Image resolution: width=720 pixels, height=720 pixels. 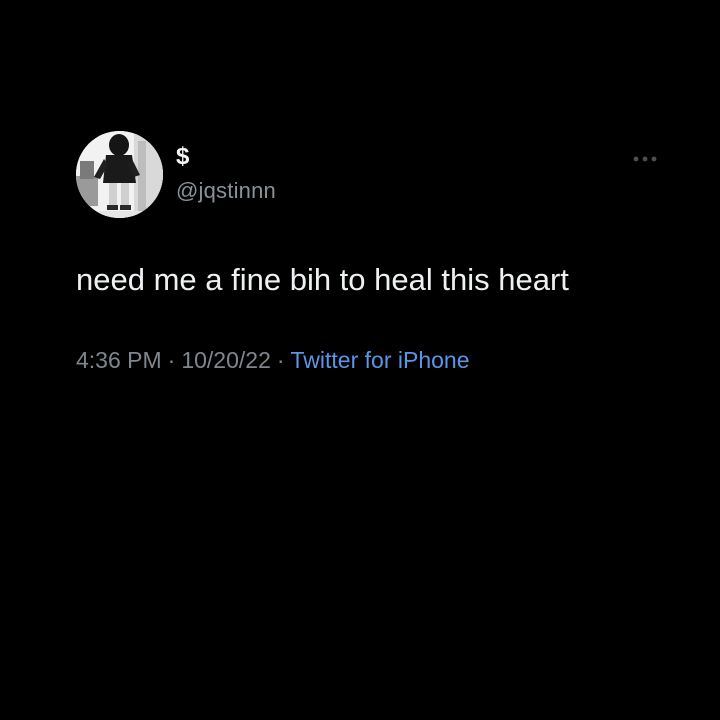 I want to click on tweet-date: 10/20/22, so click(x=226, y=360).